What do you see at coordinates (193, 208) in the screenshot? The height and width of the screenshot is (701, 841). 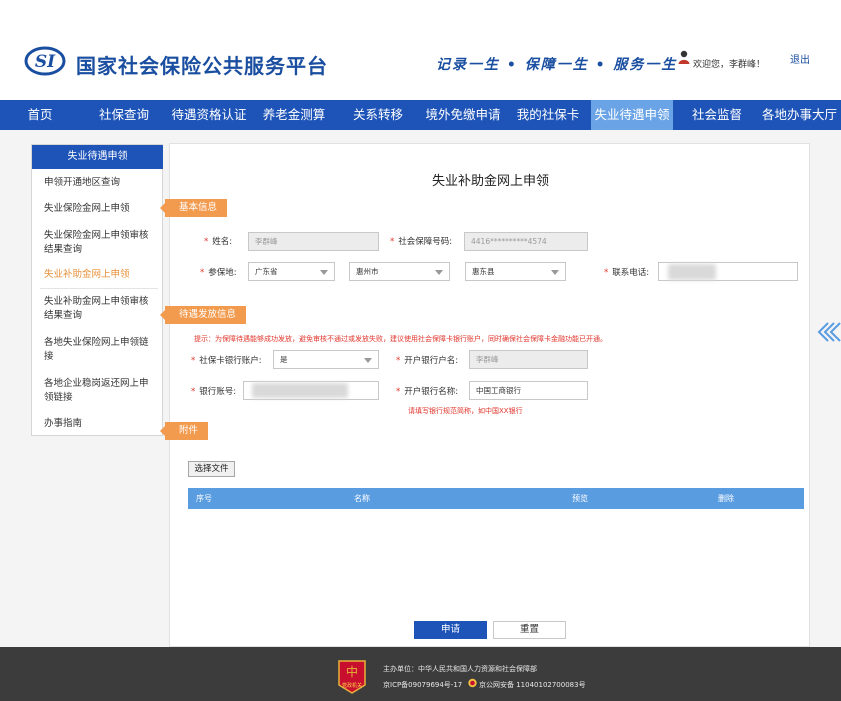 I see `section-basic-info: 基本信息` at bounding box center [193, 208].